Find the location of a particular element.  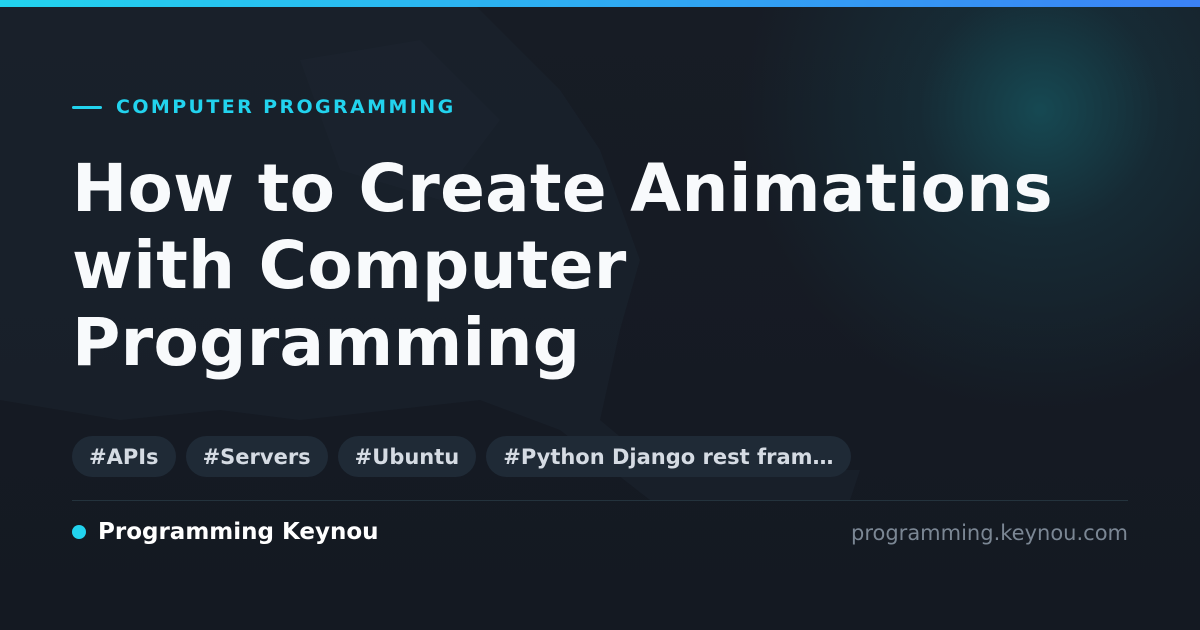

tag-servers: #Servers is located at coordinates (256, 456).